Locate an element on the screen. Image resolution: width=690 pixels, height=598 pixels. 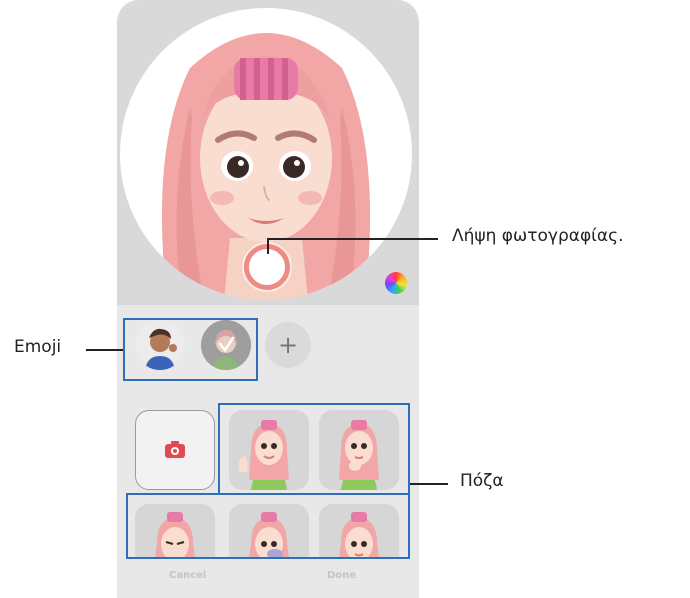
capture-photo-label: Λήψη φωτογραφίας. is located at coordinates (538, 236).